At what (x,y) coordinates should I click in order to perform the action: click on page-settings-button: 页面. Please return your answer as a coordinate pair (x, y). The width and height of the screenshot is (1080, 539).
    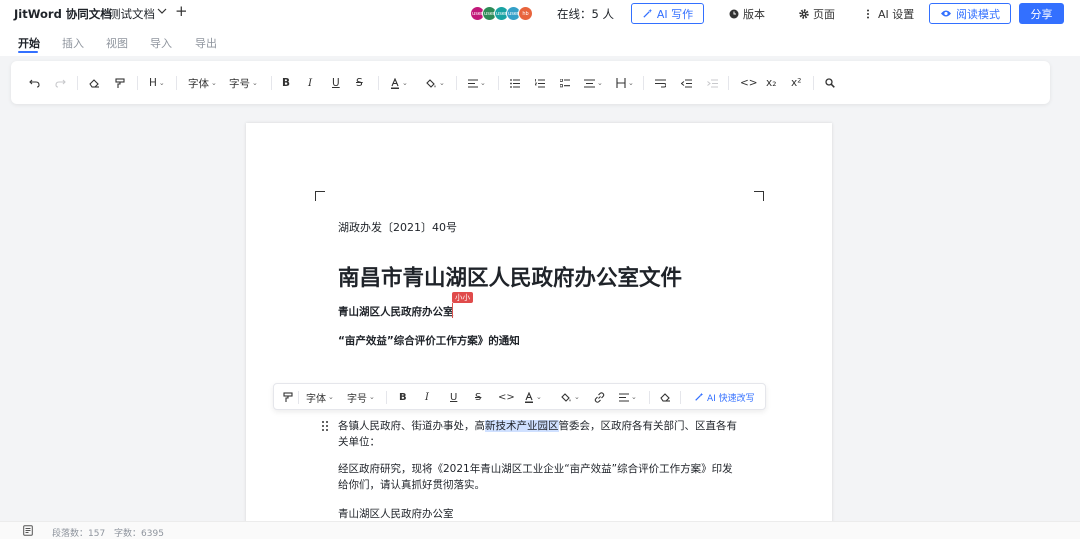
    Looking at the image, I should click on (817, 14).